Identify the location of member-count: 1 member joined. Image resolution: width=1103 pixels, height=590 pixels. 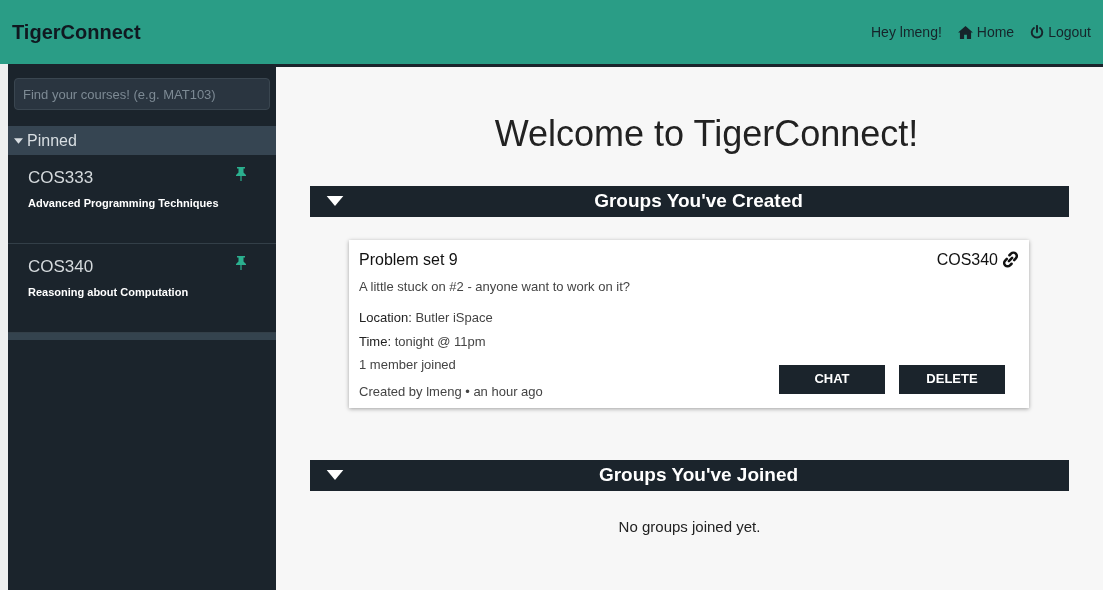
(408, 365).